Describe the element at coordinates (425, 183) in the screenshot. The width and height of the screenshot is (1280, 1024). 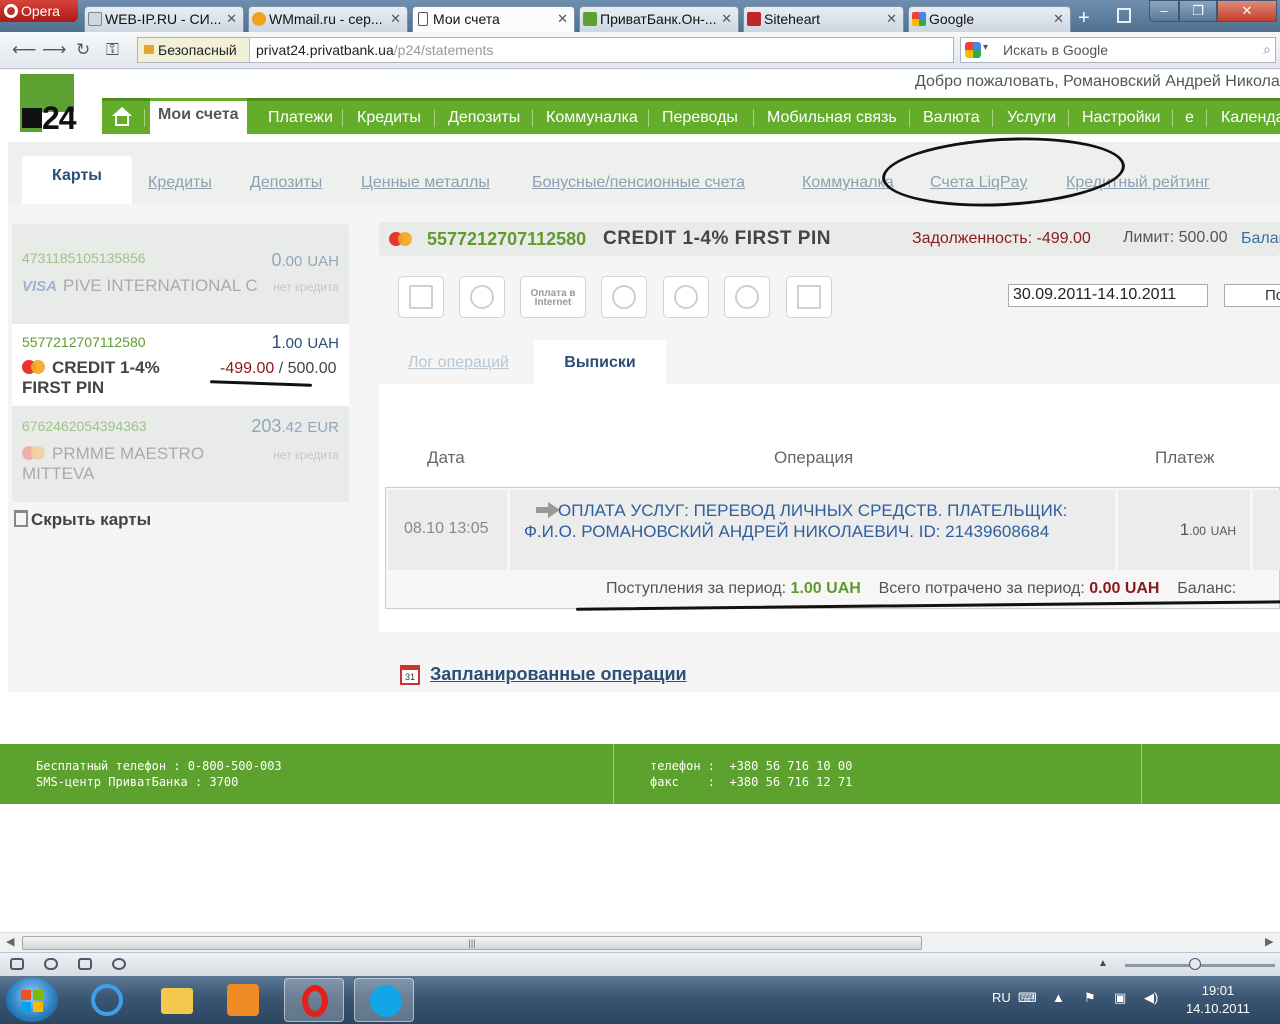
I see `submenu-metals: Ценные металлы` at that location.